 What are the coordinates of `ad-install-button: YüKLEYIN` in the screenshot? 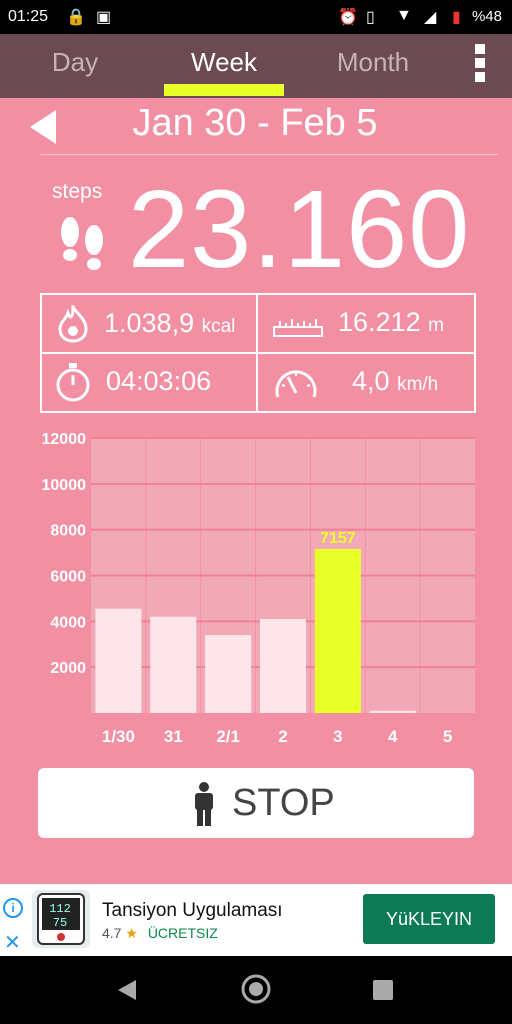 It's located at (429, 919).